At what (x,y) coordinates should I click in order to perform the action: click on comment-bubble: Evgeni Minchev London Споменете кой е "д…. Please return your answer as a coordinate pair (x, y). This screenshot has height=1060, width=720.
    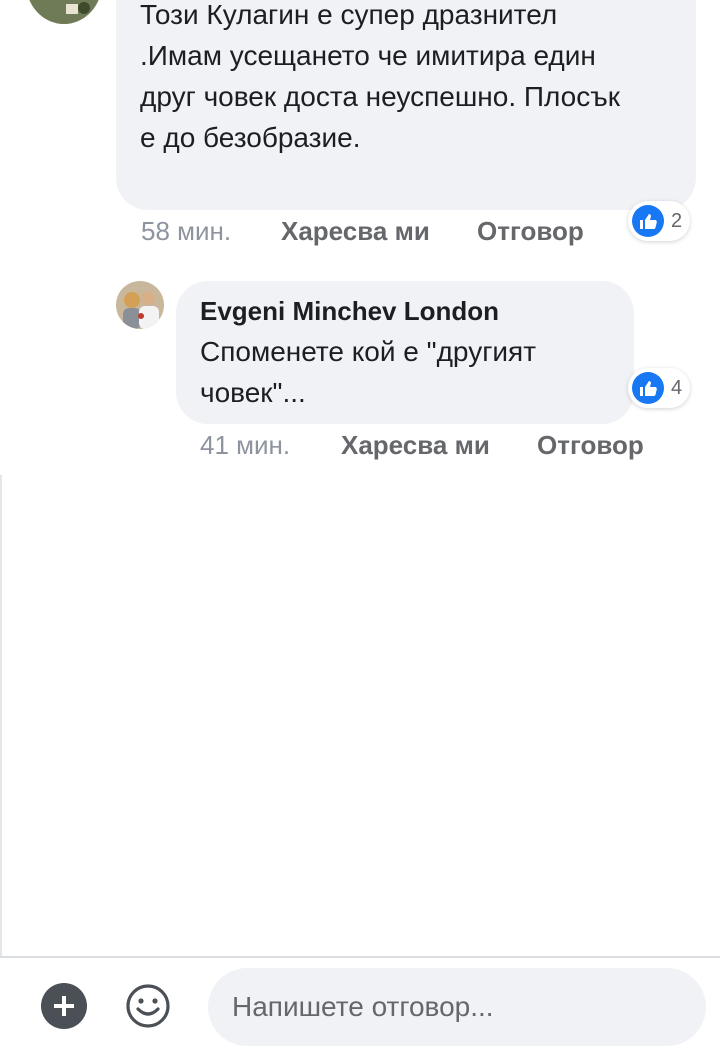
    Looking at the image, I should click on (405, 352).